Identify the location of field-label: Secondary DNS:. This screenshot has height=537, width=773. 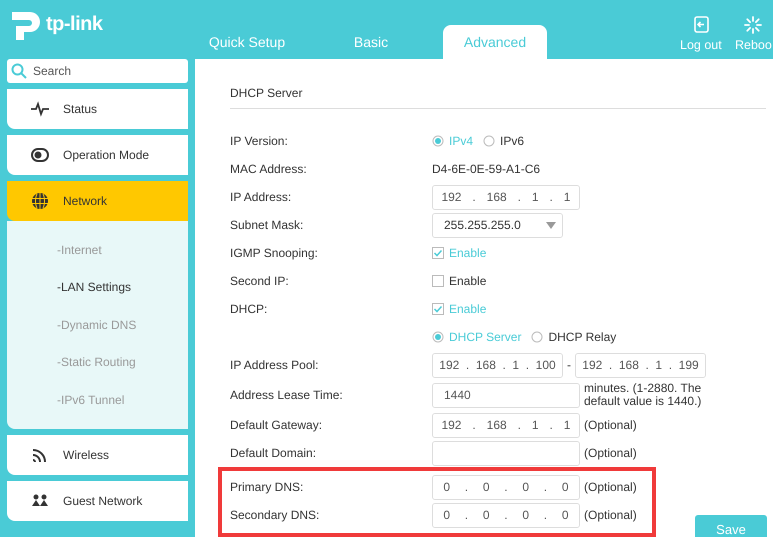
(275, 515).